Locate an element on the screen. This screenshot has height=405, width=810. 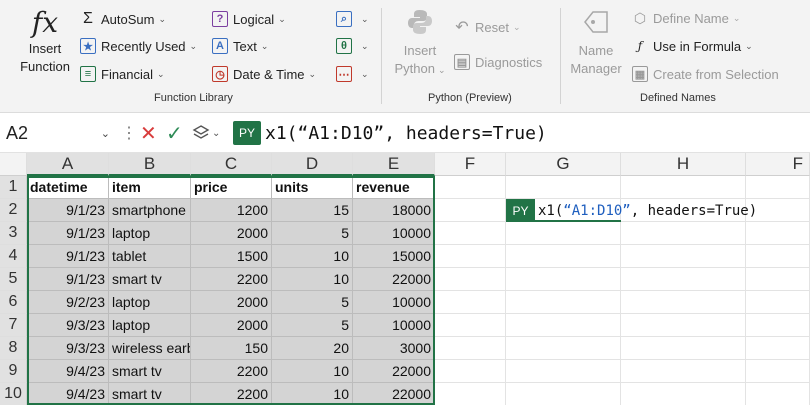
name-manager-button: Name Manager is located at coordinates (596, 43).